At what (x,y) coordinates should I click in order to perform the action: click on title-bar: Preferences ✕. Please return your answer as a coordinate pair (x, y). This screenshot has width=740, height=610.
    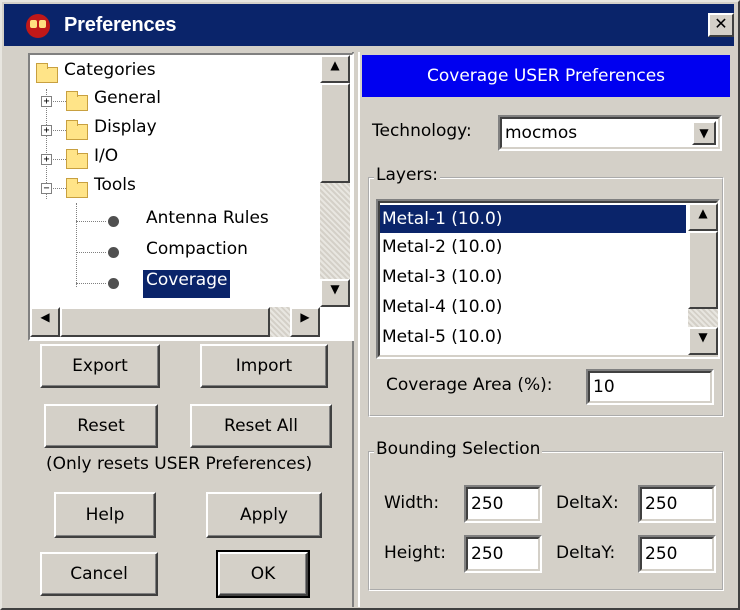
    Looking at the image, I should click on (369, 25).